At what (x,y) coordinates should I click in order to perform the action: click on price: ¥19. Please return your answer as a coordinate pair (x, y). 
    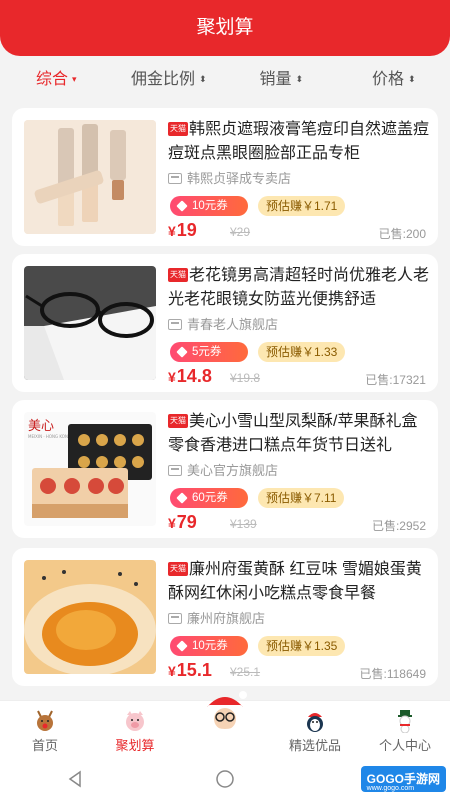
    Looking at the image, I should click on (182, 230).